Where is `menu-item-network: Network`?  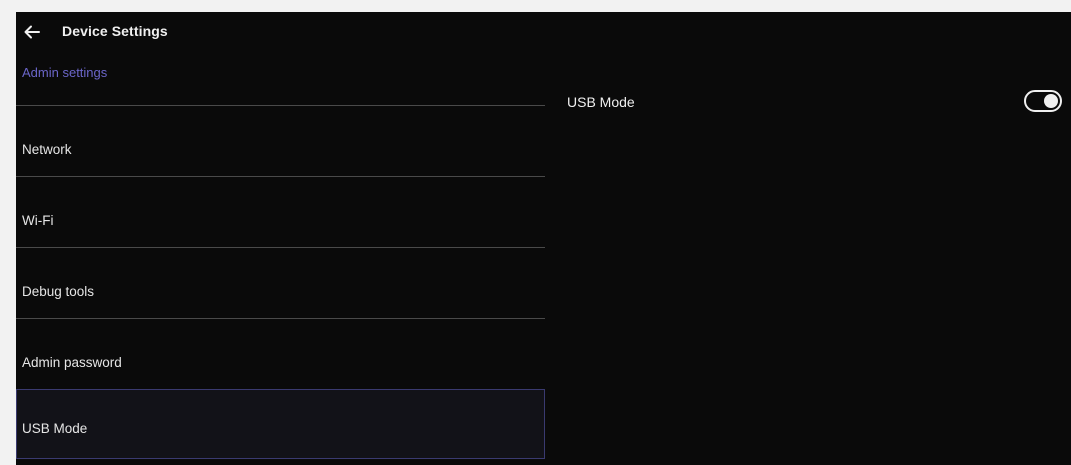 menu-item-network: Network is located at coordinates (280, 140).